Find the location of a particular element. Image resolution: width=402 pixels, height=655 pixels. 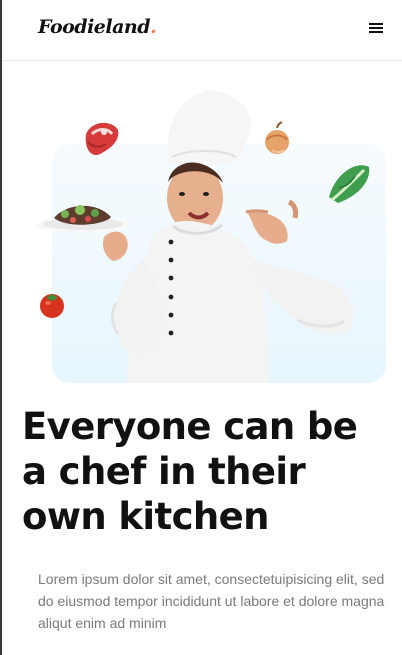

logo: Foodieland. is located at coordinates (97, 27).